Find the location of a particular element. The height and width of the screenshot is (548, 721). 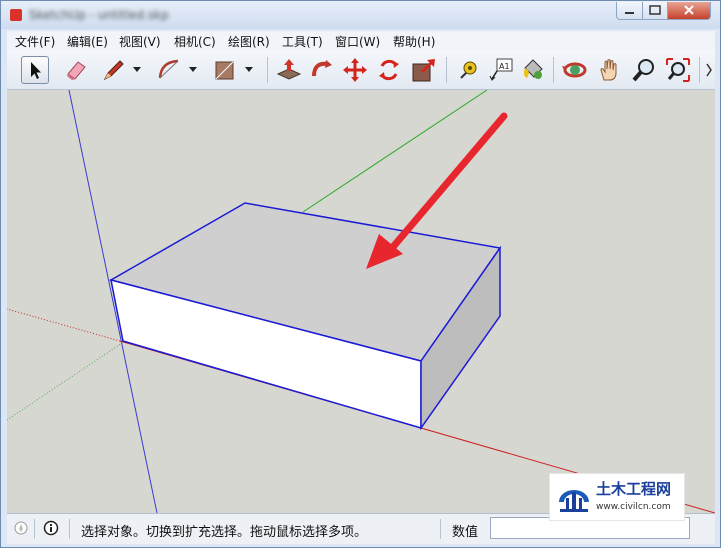

rectangle-tool-button is located at coordinates (225, 70).